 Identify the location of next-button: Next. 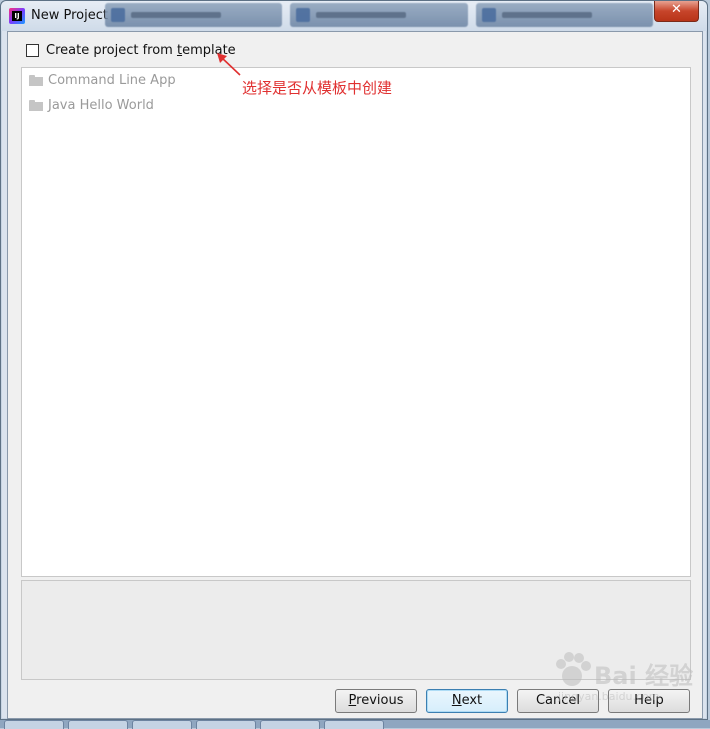
(467, 701).